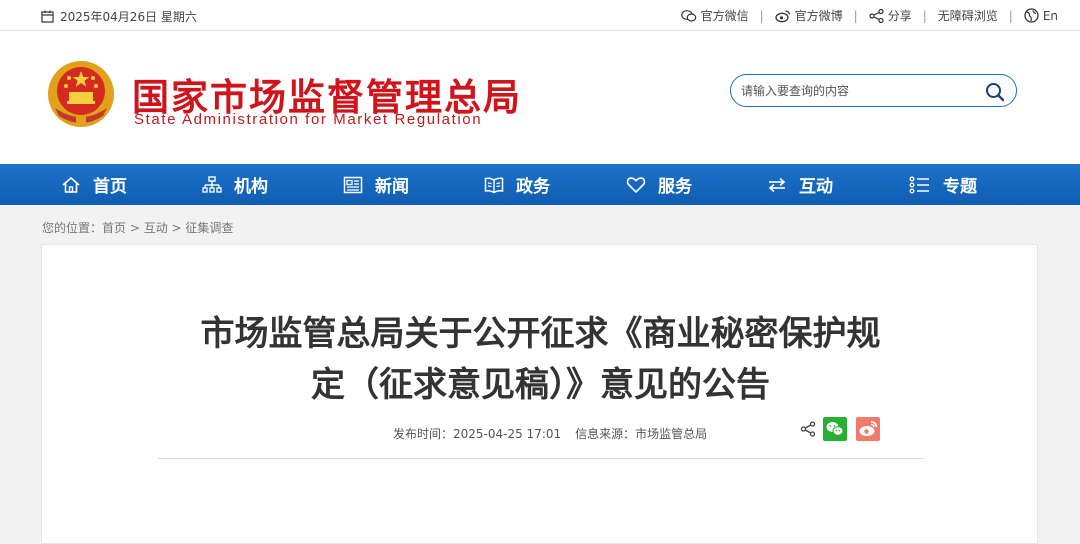 The image size is (1080, 544). Describe the element at coordinates (494, 184) in the screenshot. I see `book-icon` at that location.